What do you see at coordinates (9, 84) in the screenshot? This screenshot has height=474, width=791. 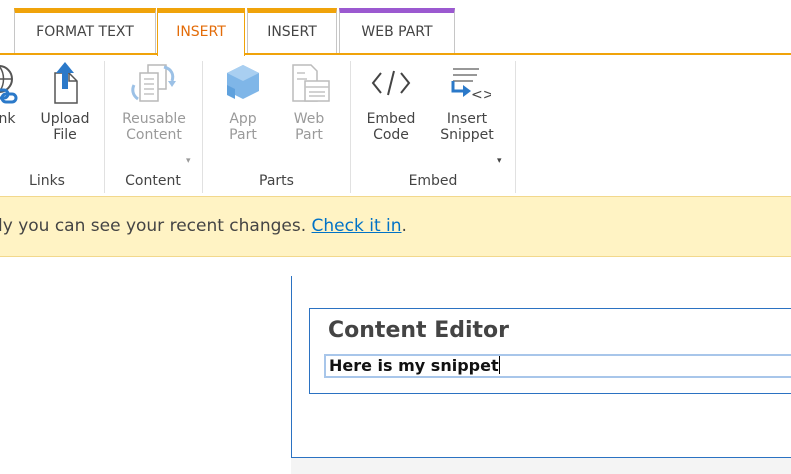 I see `link-icon` at bounding box center [9, 84].